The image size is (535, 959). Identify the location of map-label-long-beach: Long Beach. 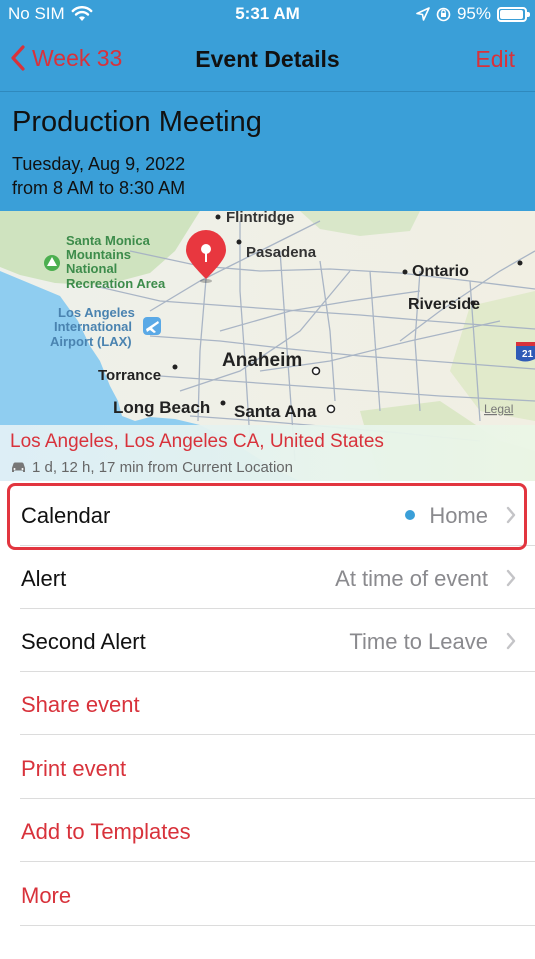
(161, 407).